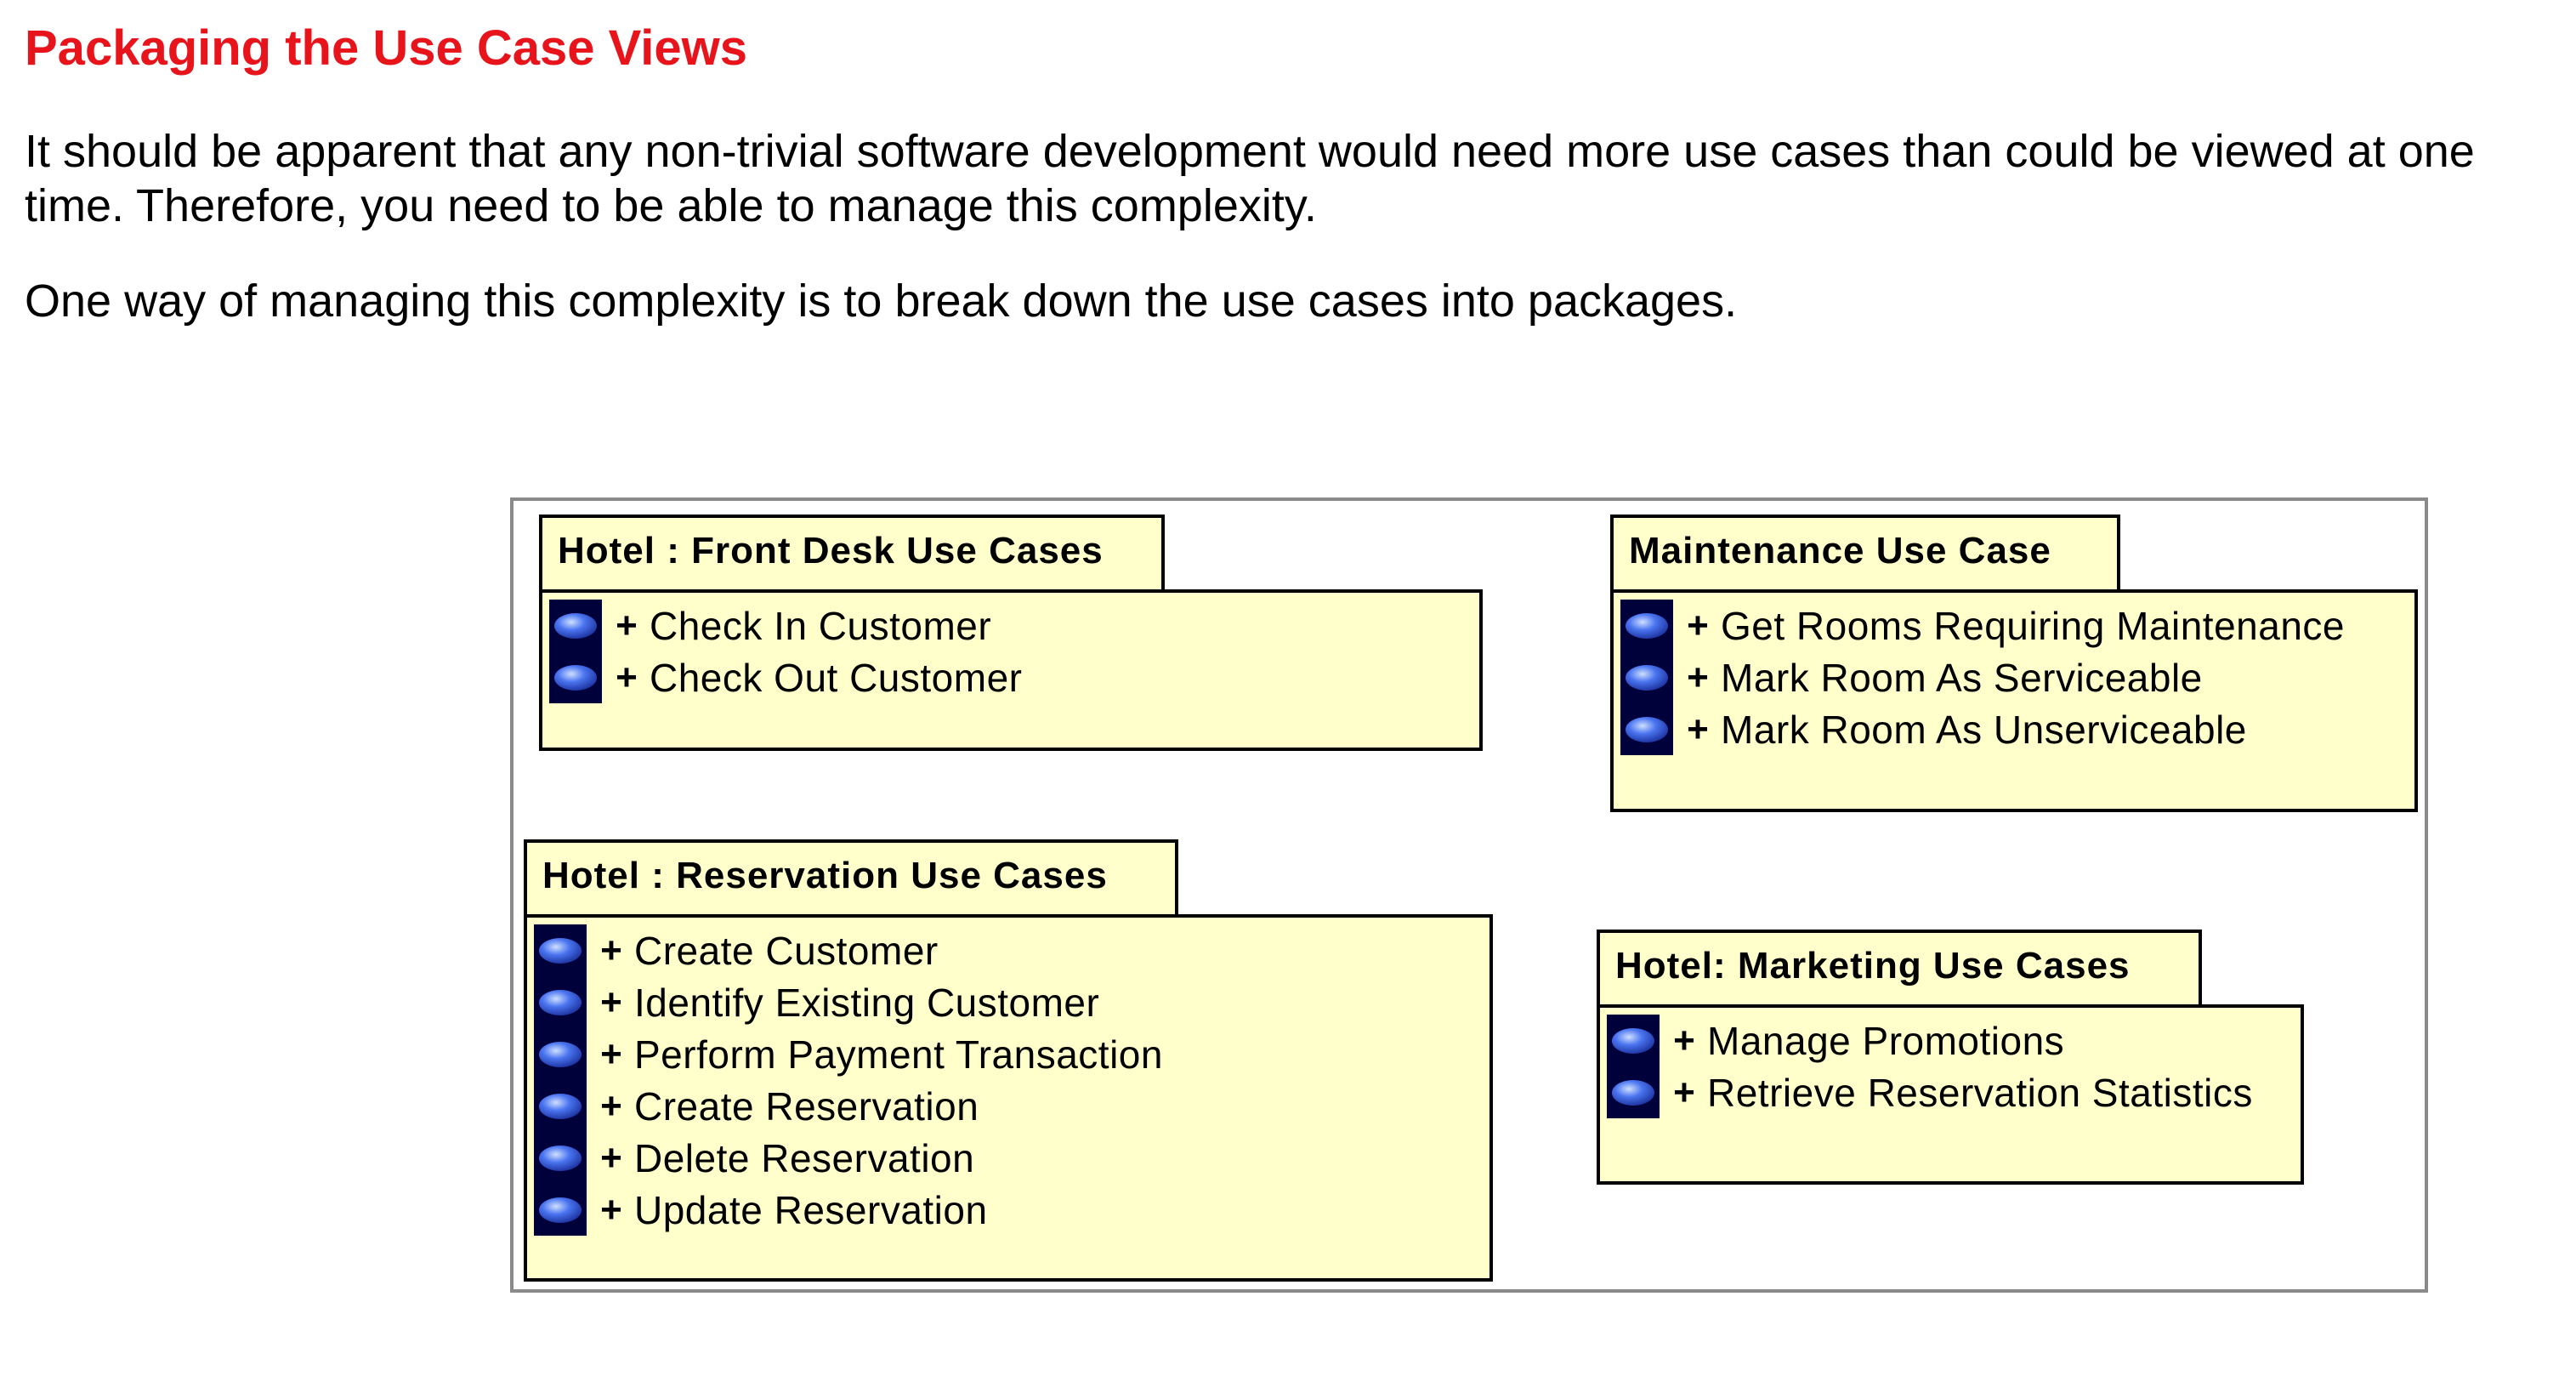 This screenshot has width=2576, height=1393. I want to click on use-case-item: + Delete Reservation, so click(849, 1158).